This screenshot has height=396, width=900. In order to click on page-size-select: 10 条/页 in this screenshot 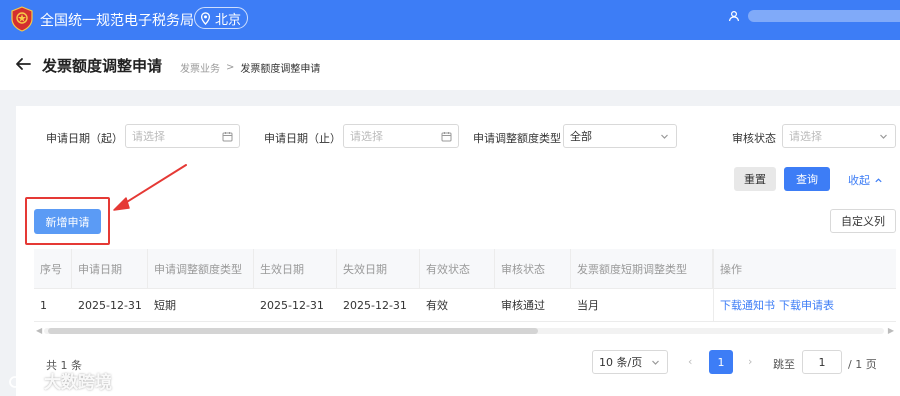, I will do `click(630, 362)`.